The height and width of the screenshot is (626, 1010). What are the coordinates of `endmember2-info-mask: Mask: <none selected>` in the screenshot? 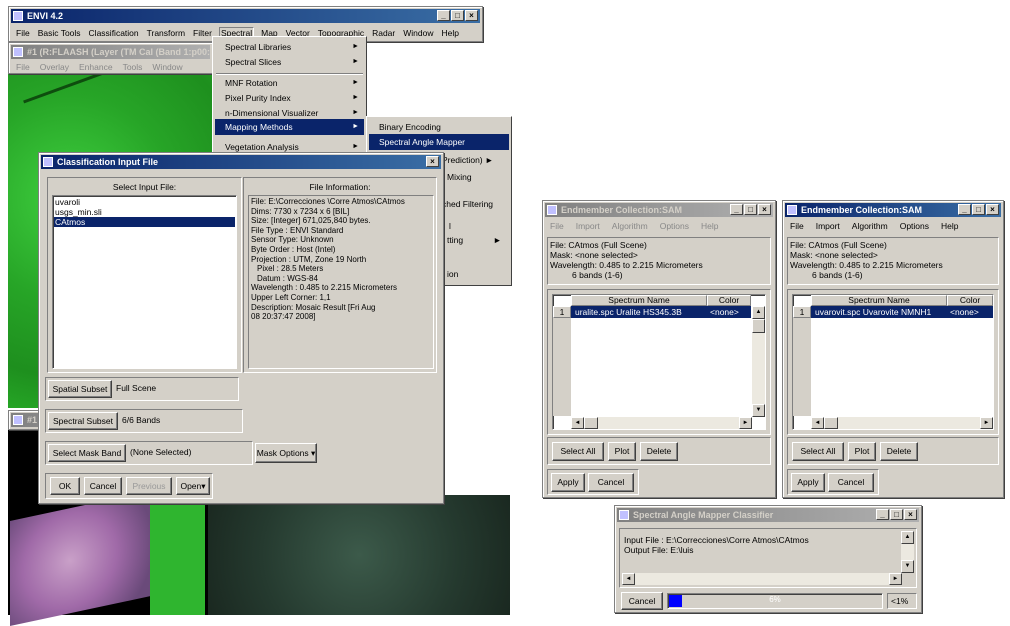 It's located at (834, 255).